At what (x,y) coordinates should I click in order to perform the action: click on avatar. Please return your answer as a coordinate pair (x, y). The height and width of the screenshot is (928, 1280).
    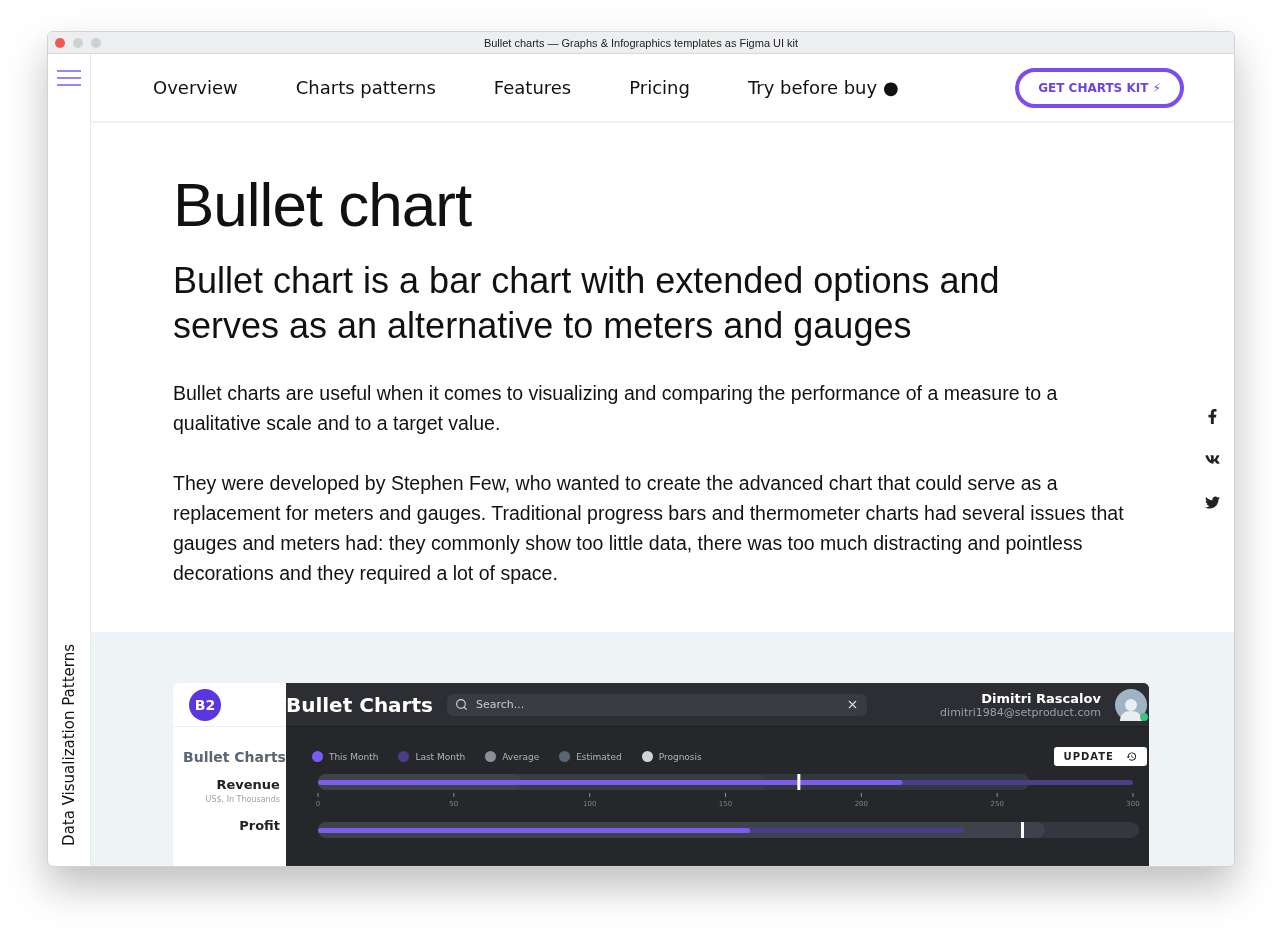
    Looking at the image, I should click on (1130, 704).